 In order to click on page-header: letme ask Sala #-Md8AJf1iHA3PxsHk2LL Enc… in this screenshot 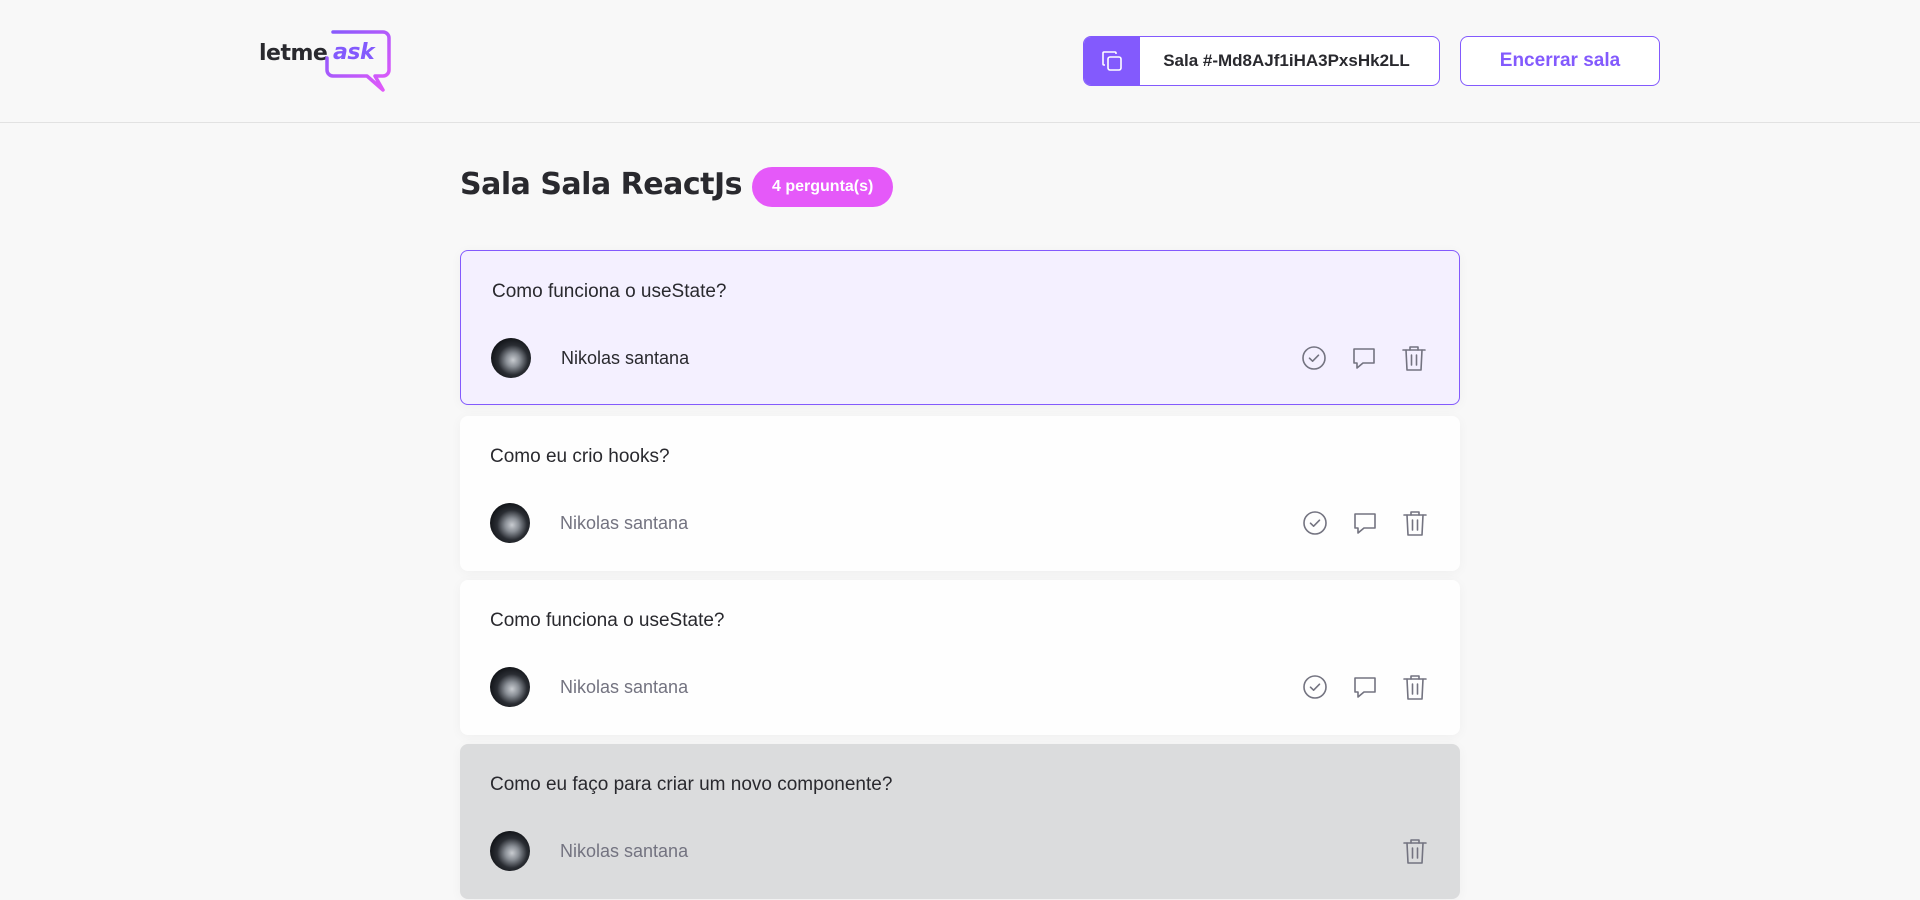, I will do `click(960, 61)`.